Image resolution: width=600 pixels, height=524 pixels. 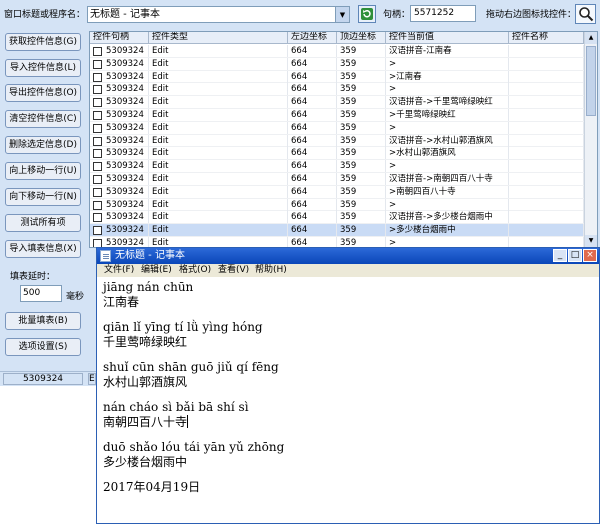 I want to click on text-caret, so click(x=188, y=421).